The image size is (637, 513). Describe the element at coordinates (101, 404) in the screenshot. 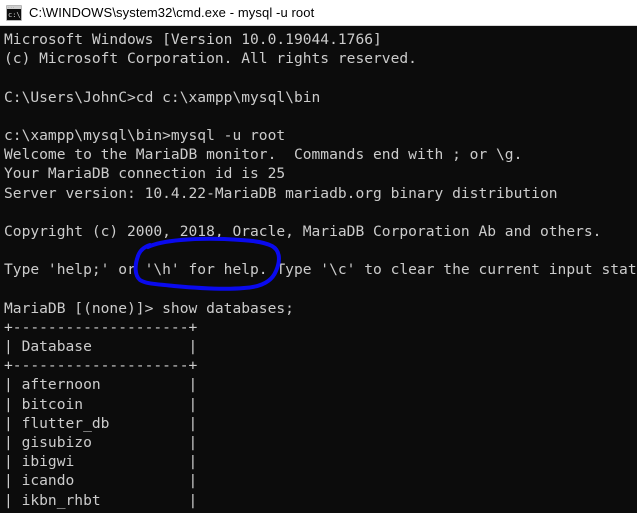

I see `console-line-table-row: | bitcoin |` at that location.